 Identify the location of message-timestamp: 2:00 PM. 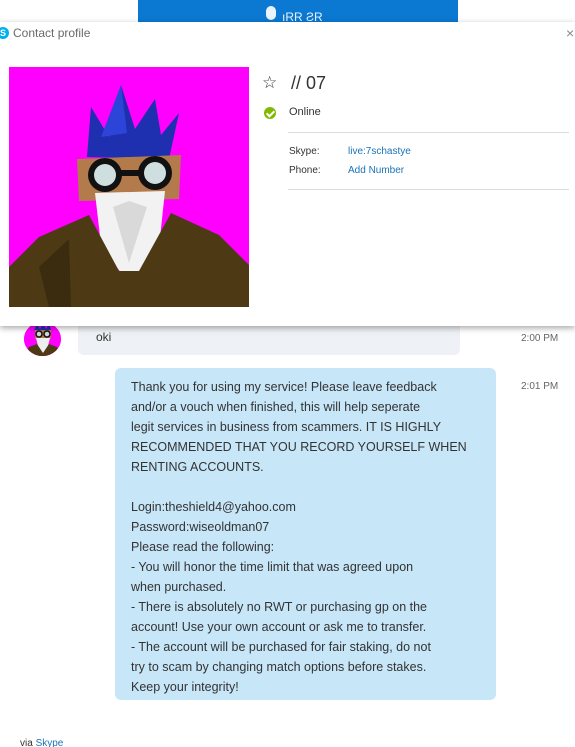
(540, 338).